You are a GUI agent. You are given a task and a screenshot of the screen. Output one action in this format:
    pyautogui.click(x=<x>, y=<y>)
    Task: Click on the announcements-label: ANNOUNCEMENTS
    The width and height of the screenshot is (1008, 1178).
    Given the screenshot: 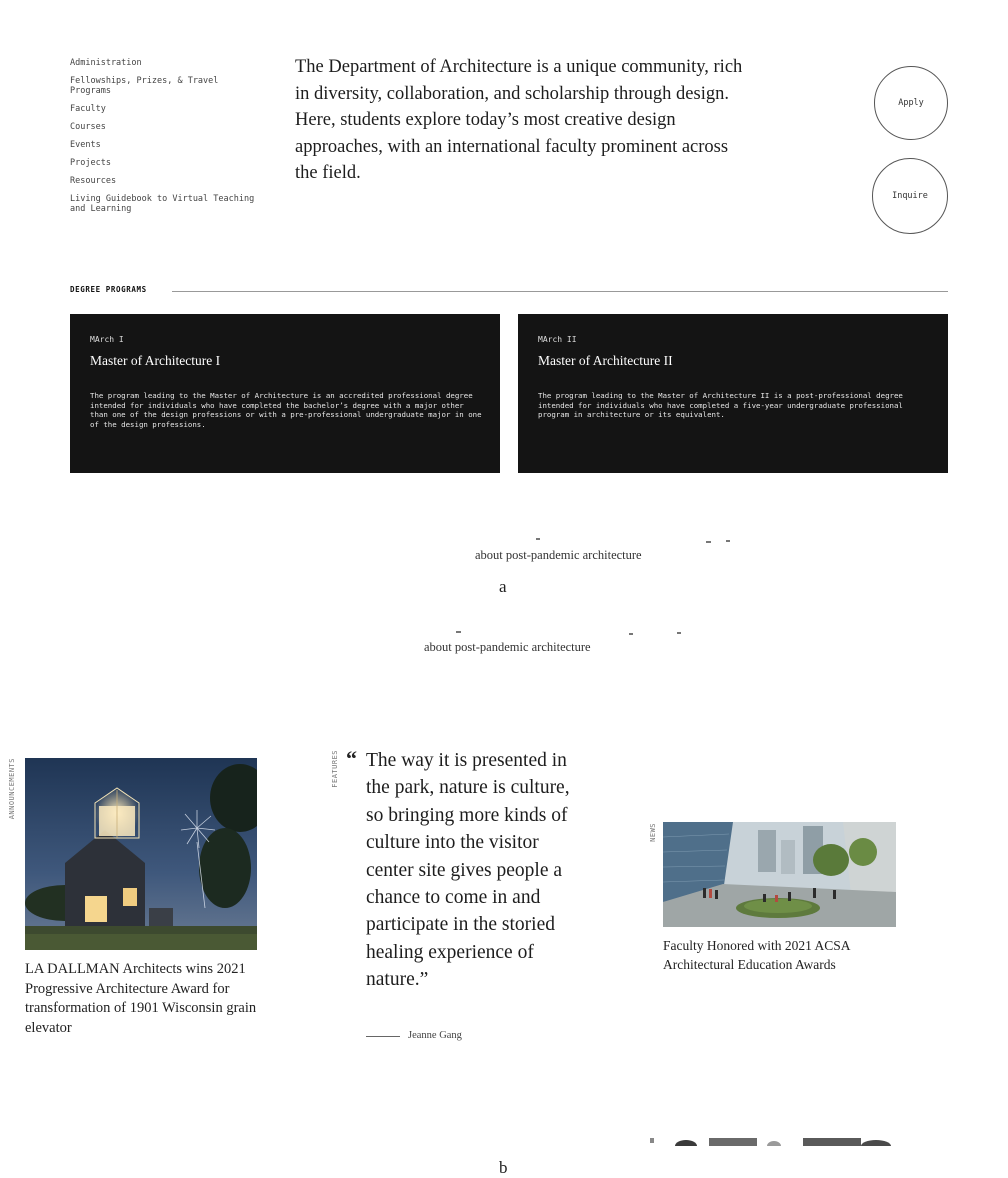 What is the action you would take?
    pyautogui.click(x=12, y=789)
    